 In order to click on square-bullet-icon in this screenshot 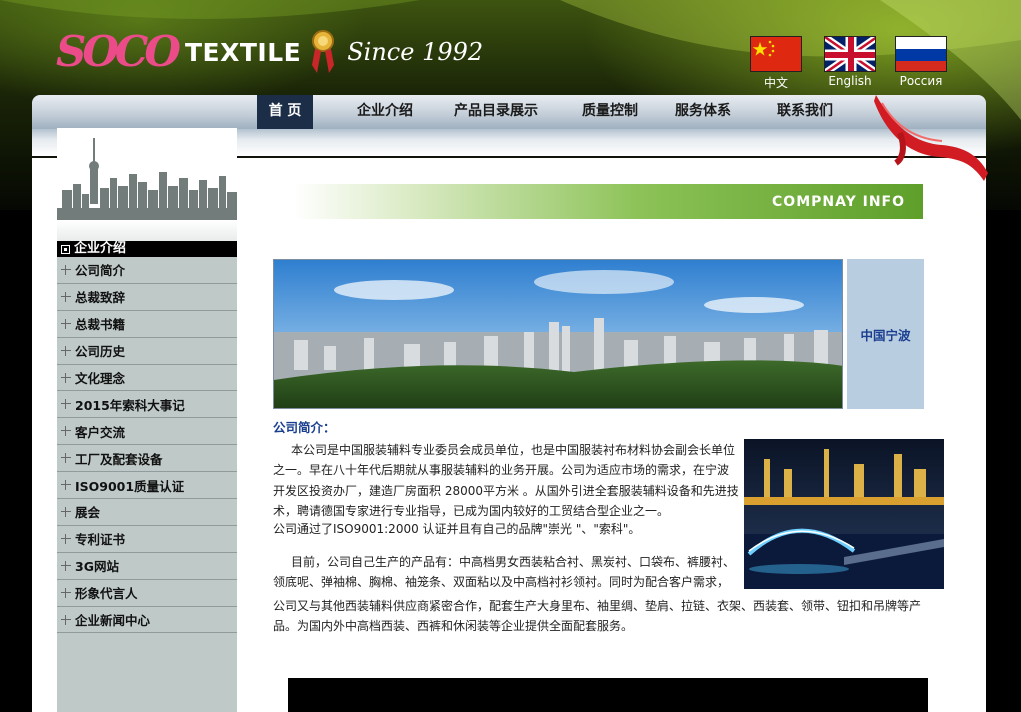, I will do `click(65, 249)`.